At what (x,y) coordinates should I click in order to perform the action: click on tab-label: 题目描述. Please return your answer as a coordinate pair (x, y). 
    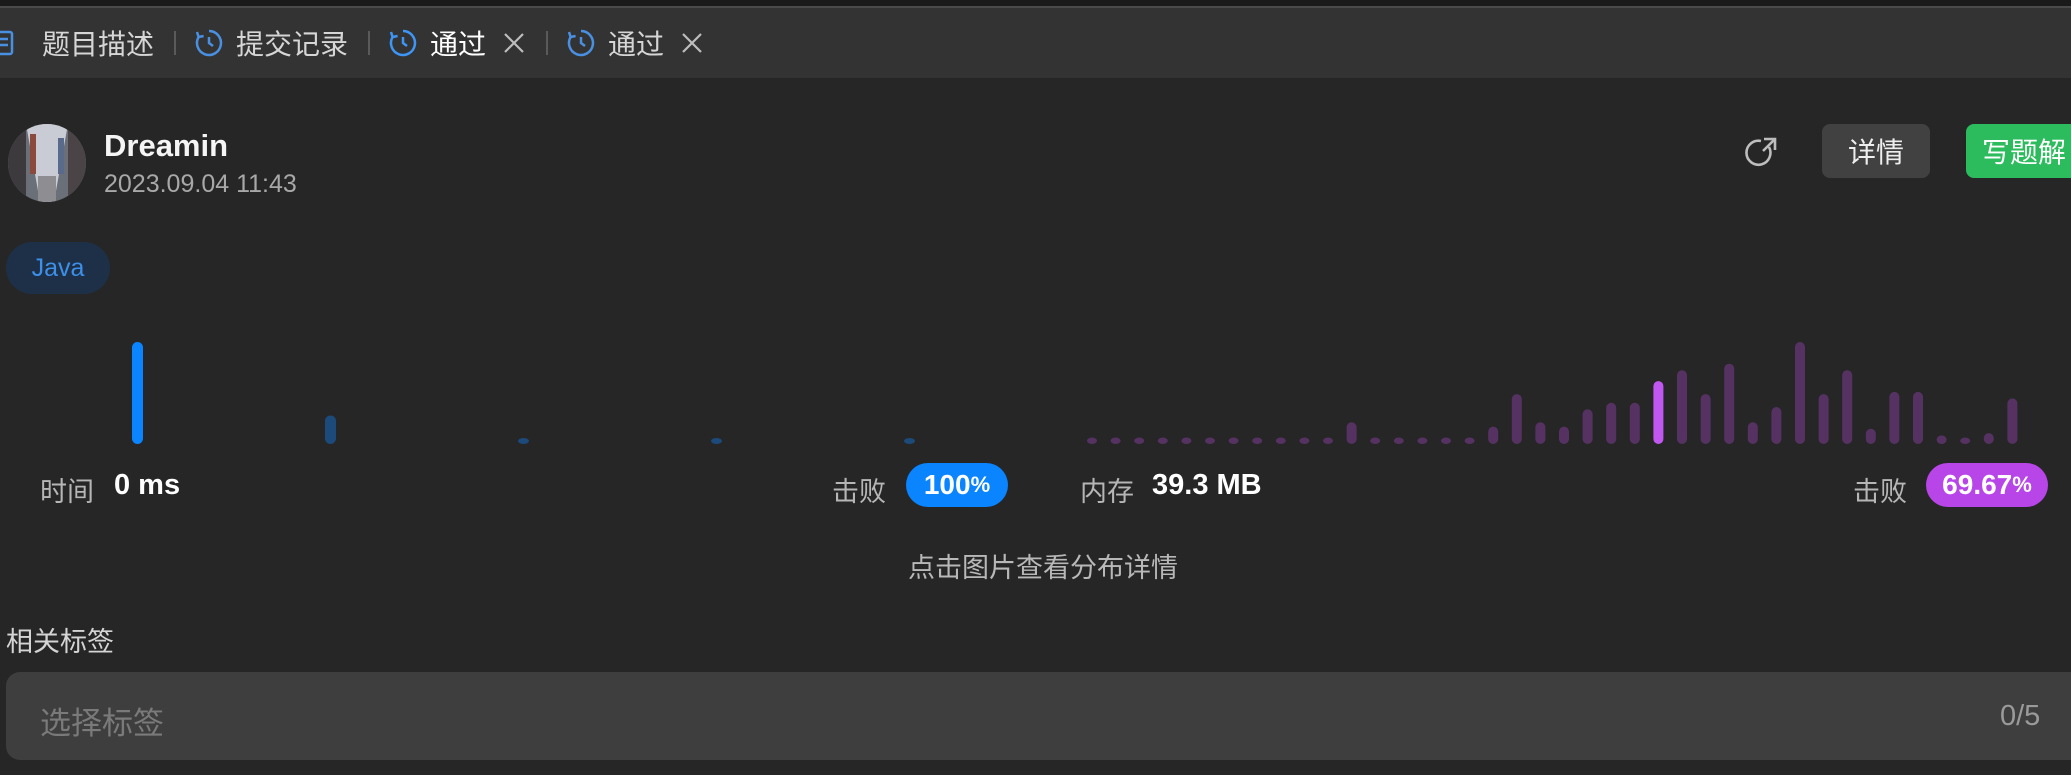
    Looking at the image, I should click on (98, 44).